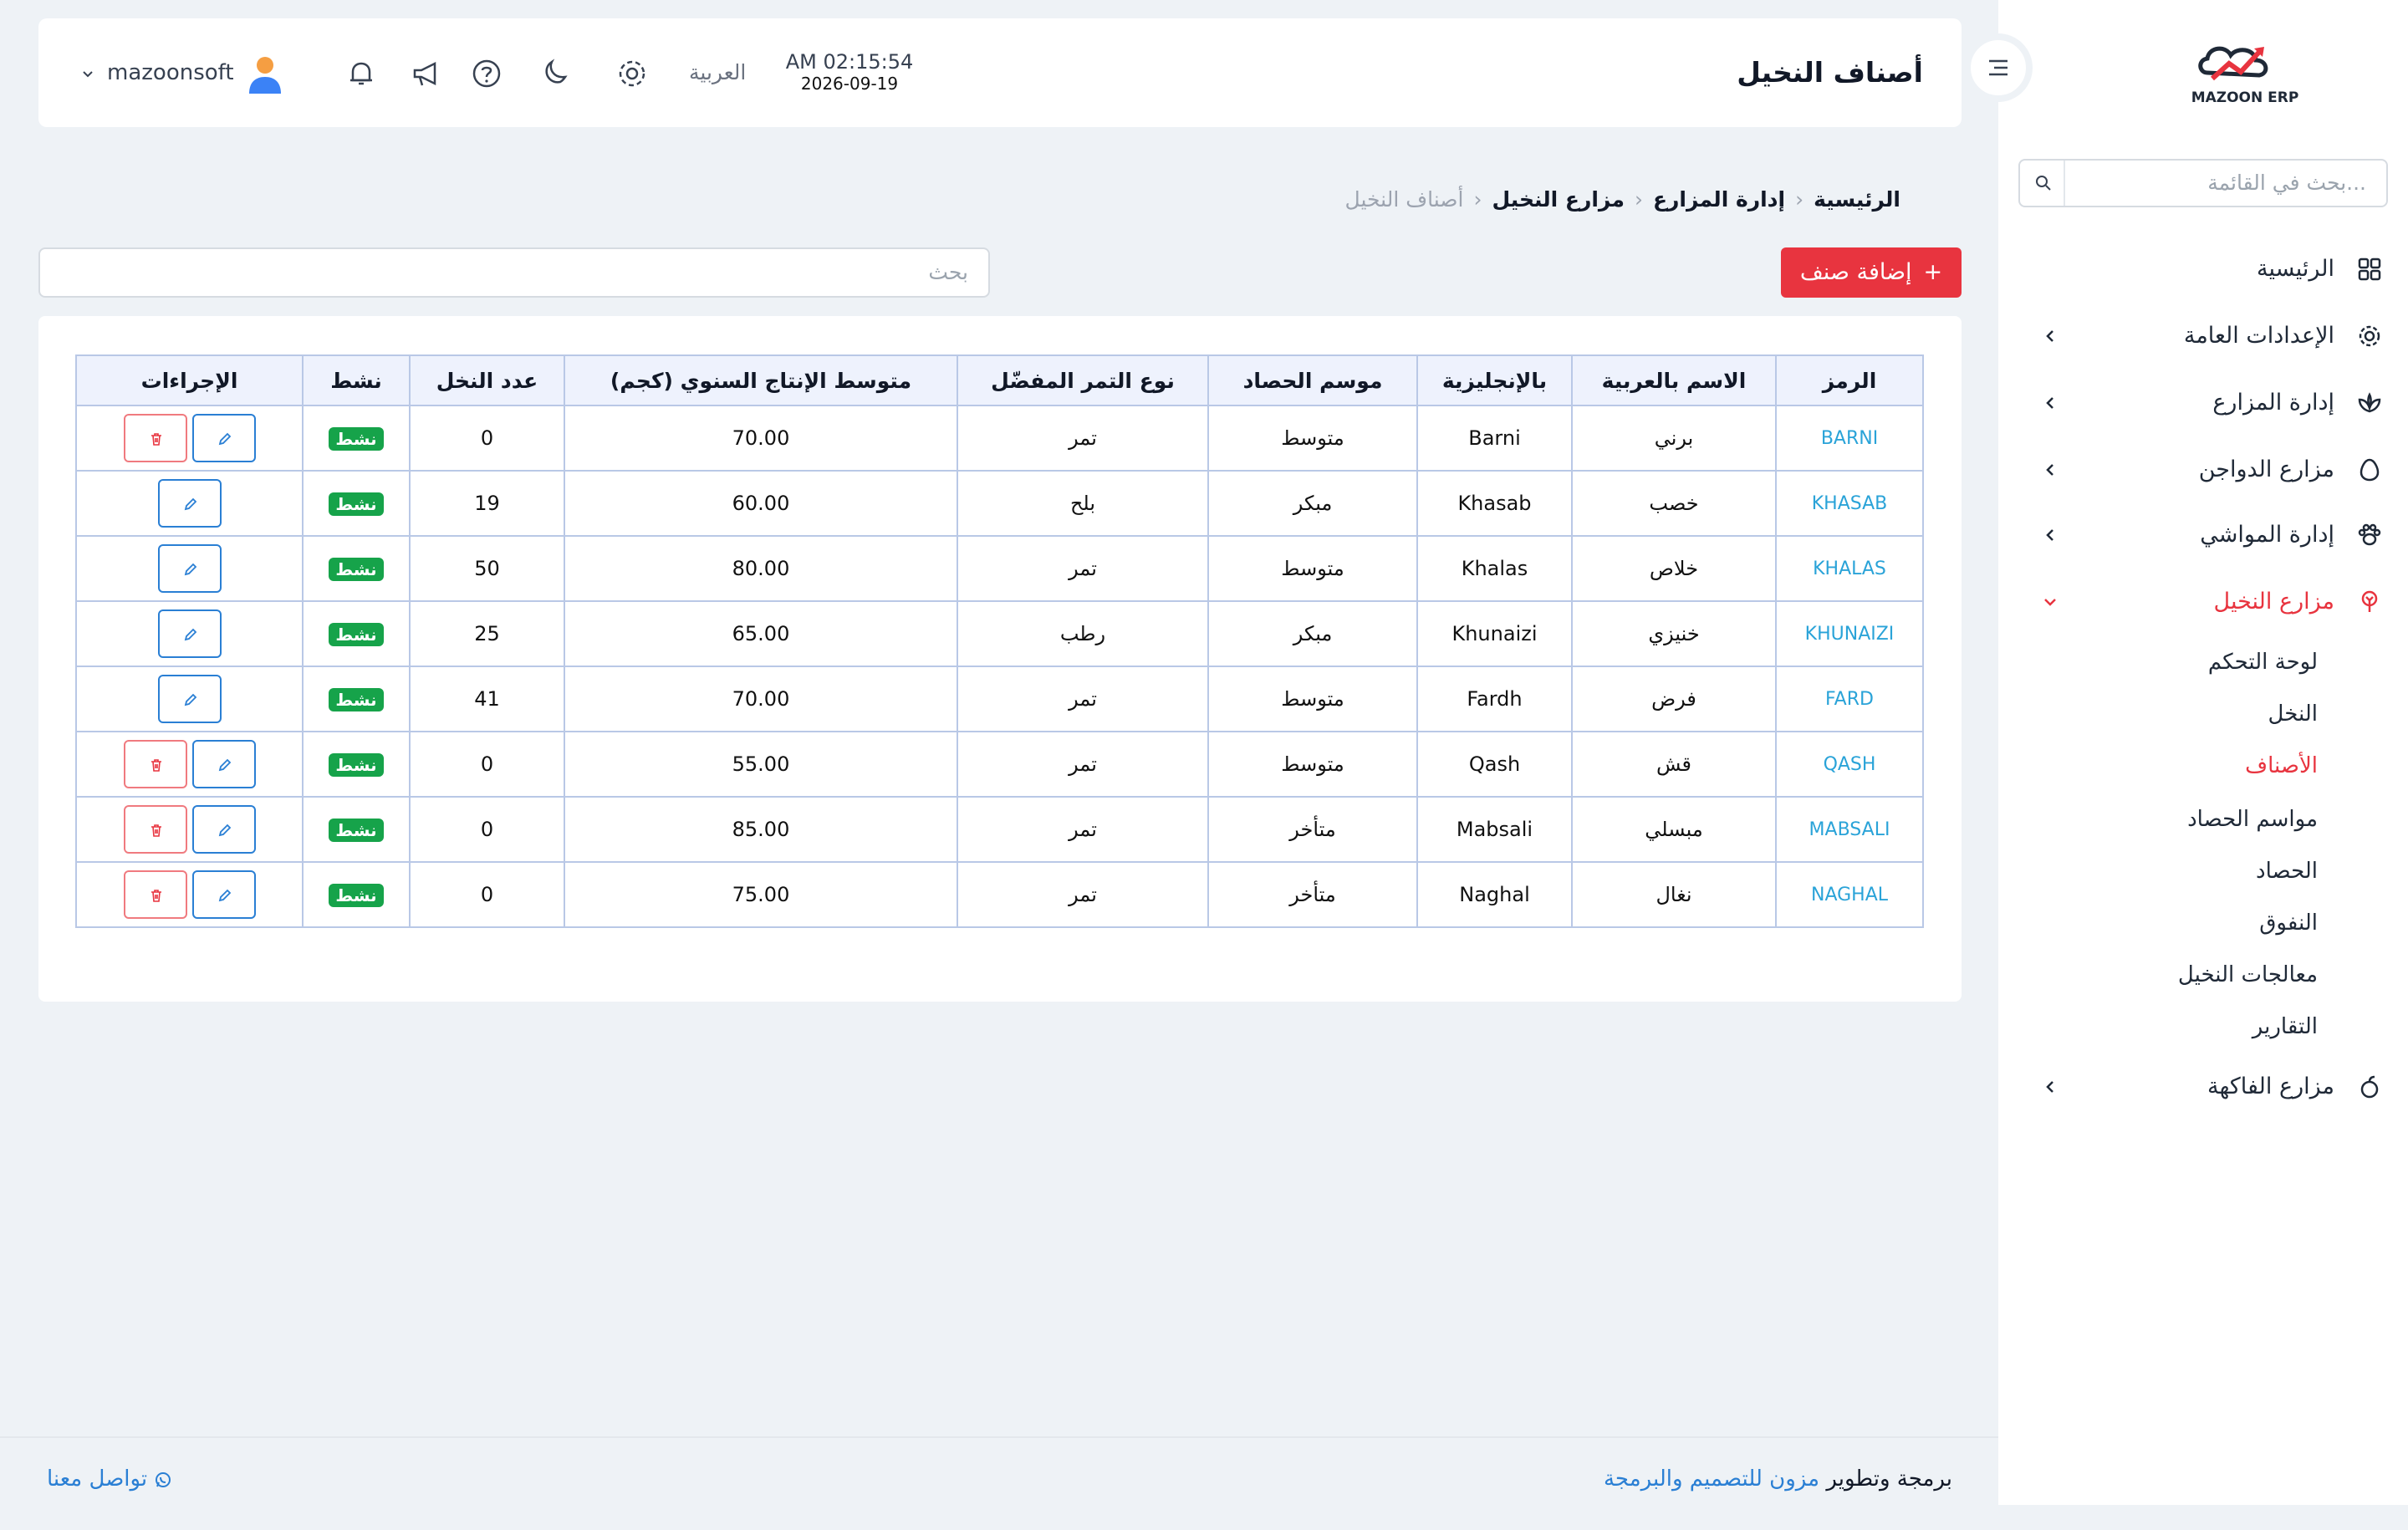  Describe the element at coordinates (2263, 662) in the screenshot. I see `submenu-item-dashboard: لوحة التحكم` at that location.